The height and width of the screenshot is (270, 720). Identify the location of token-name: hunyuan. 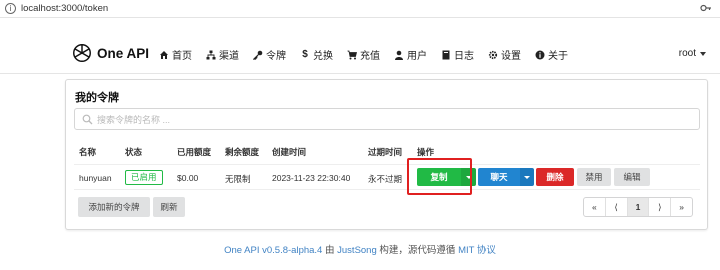
(95, 178).